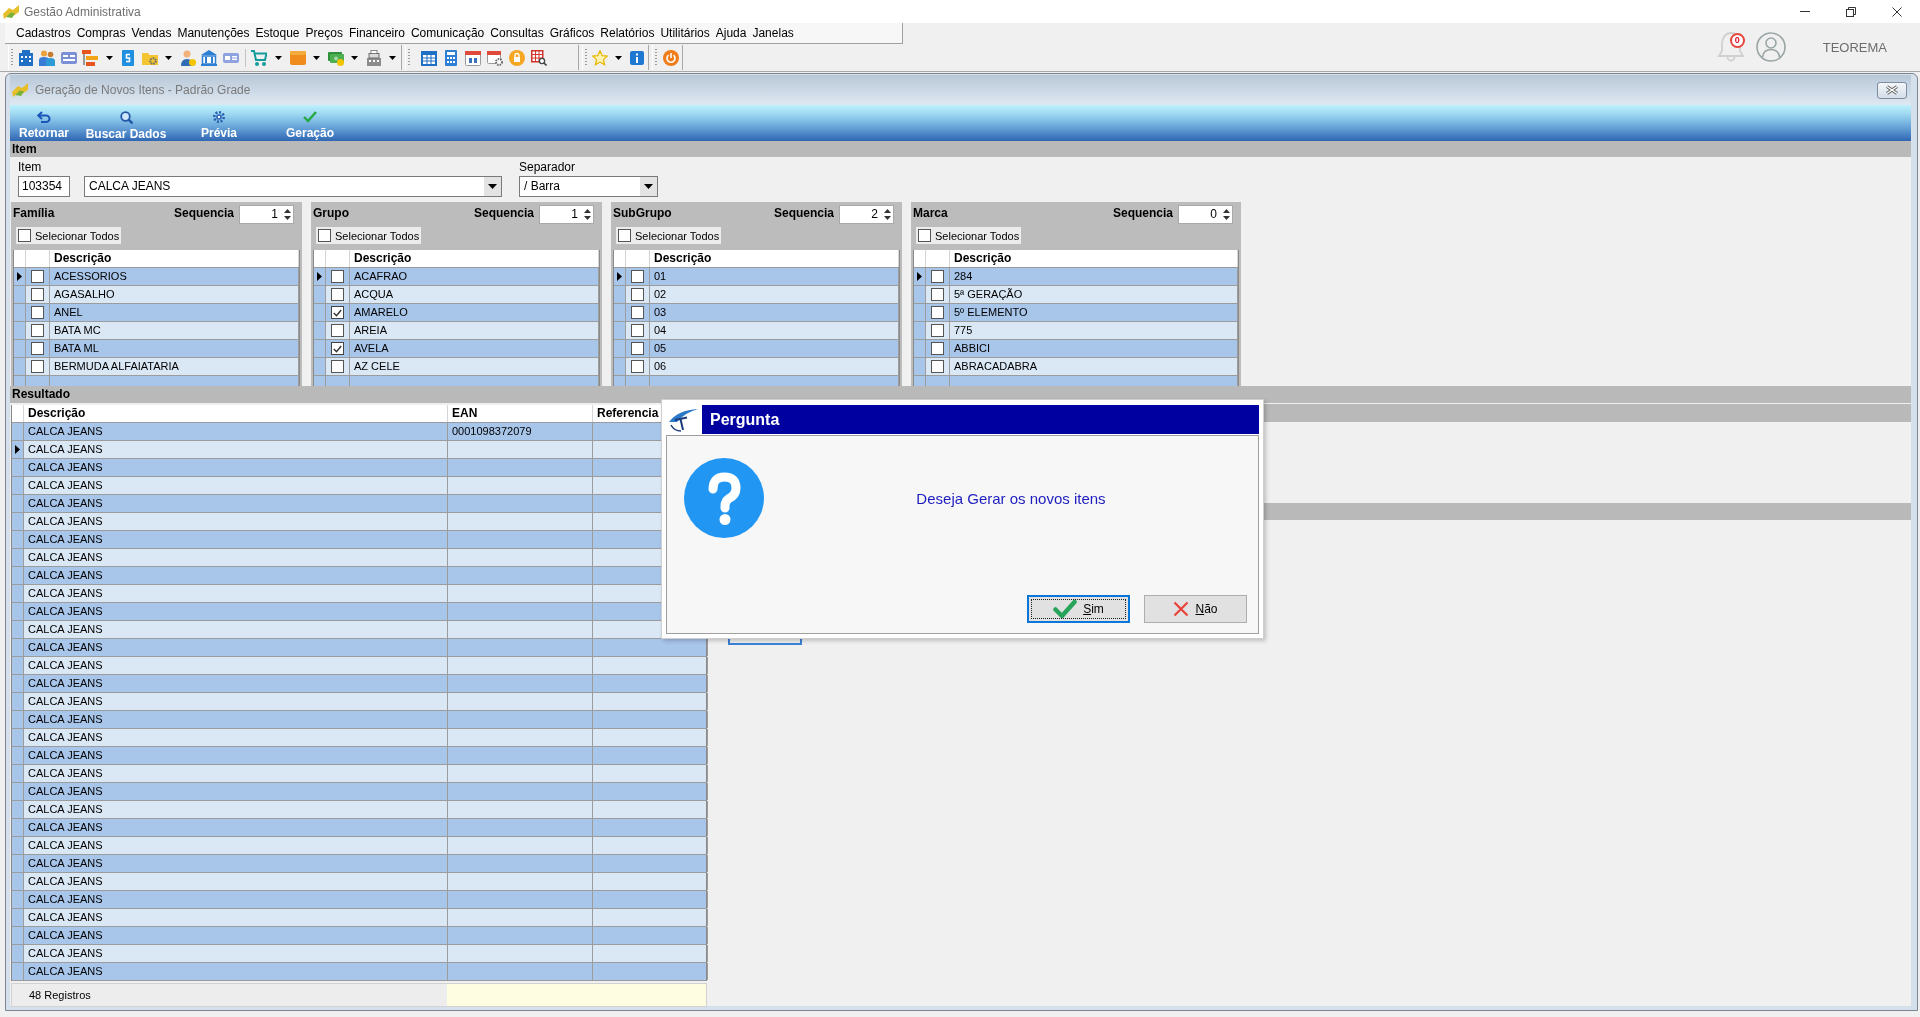 This screenshot has width=1920, height=1017. I want to click on bank-icon, so click(209, 57).